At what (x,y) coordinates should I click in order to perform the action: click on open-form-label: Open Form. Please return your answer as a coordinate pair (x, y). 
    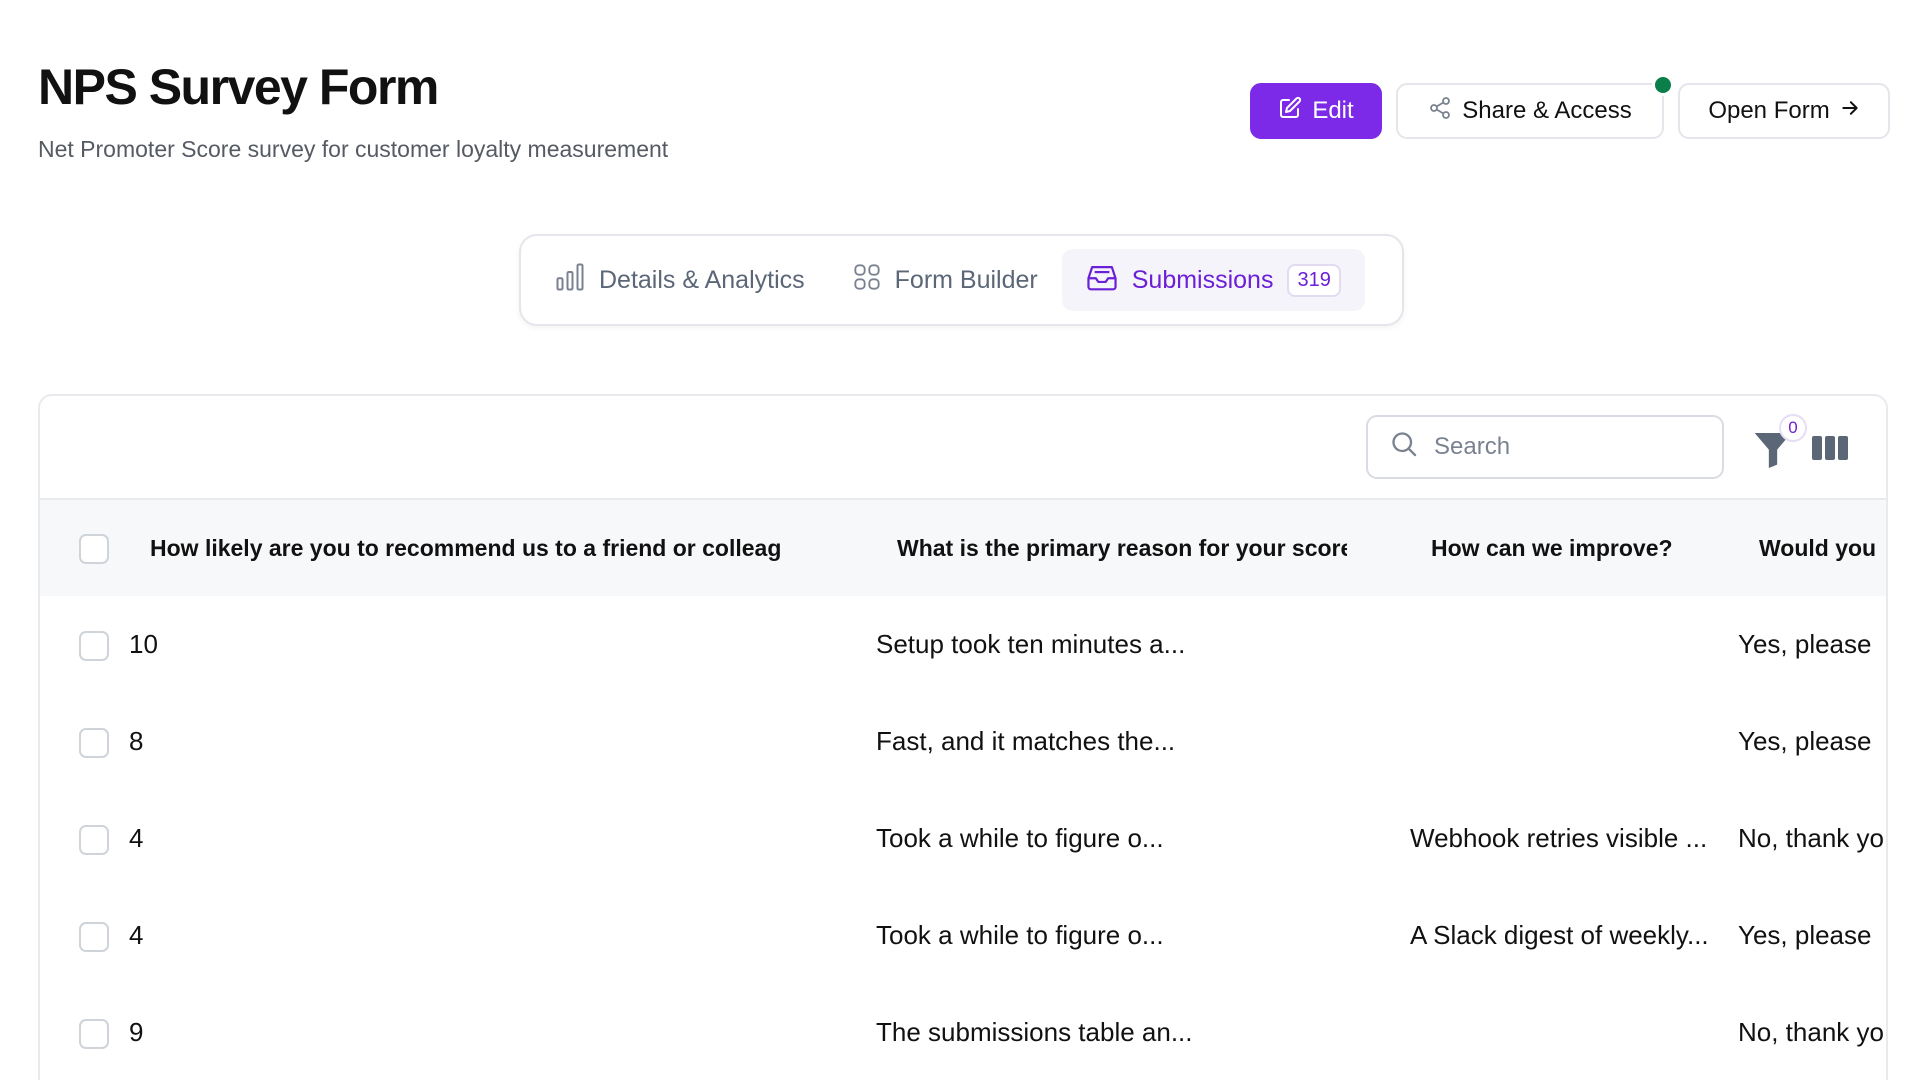
    Looking at the image, I should click on (1769, 110).